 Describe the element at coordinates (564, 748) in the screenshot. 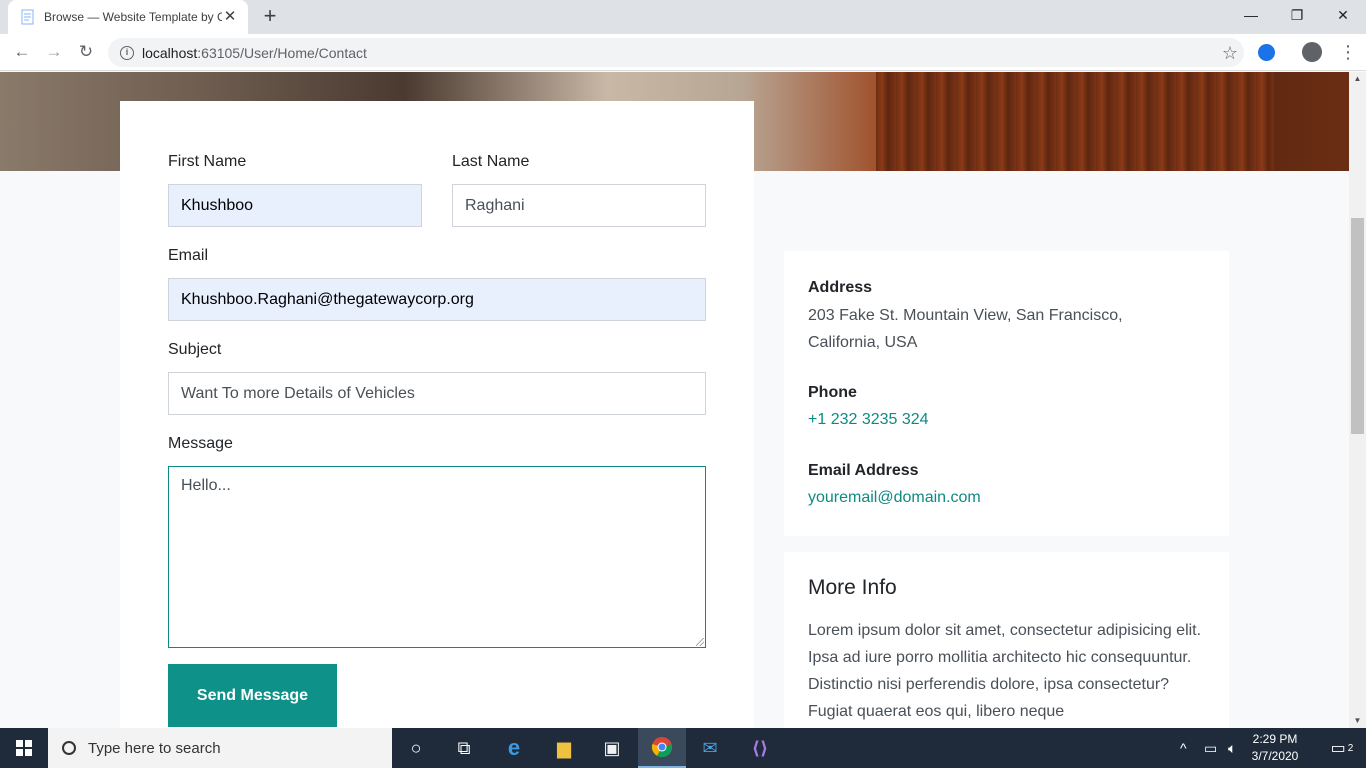

I see `file-explorer-icon: ▆` at that location.